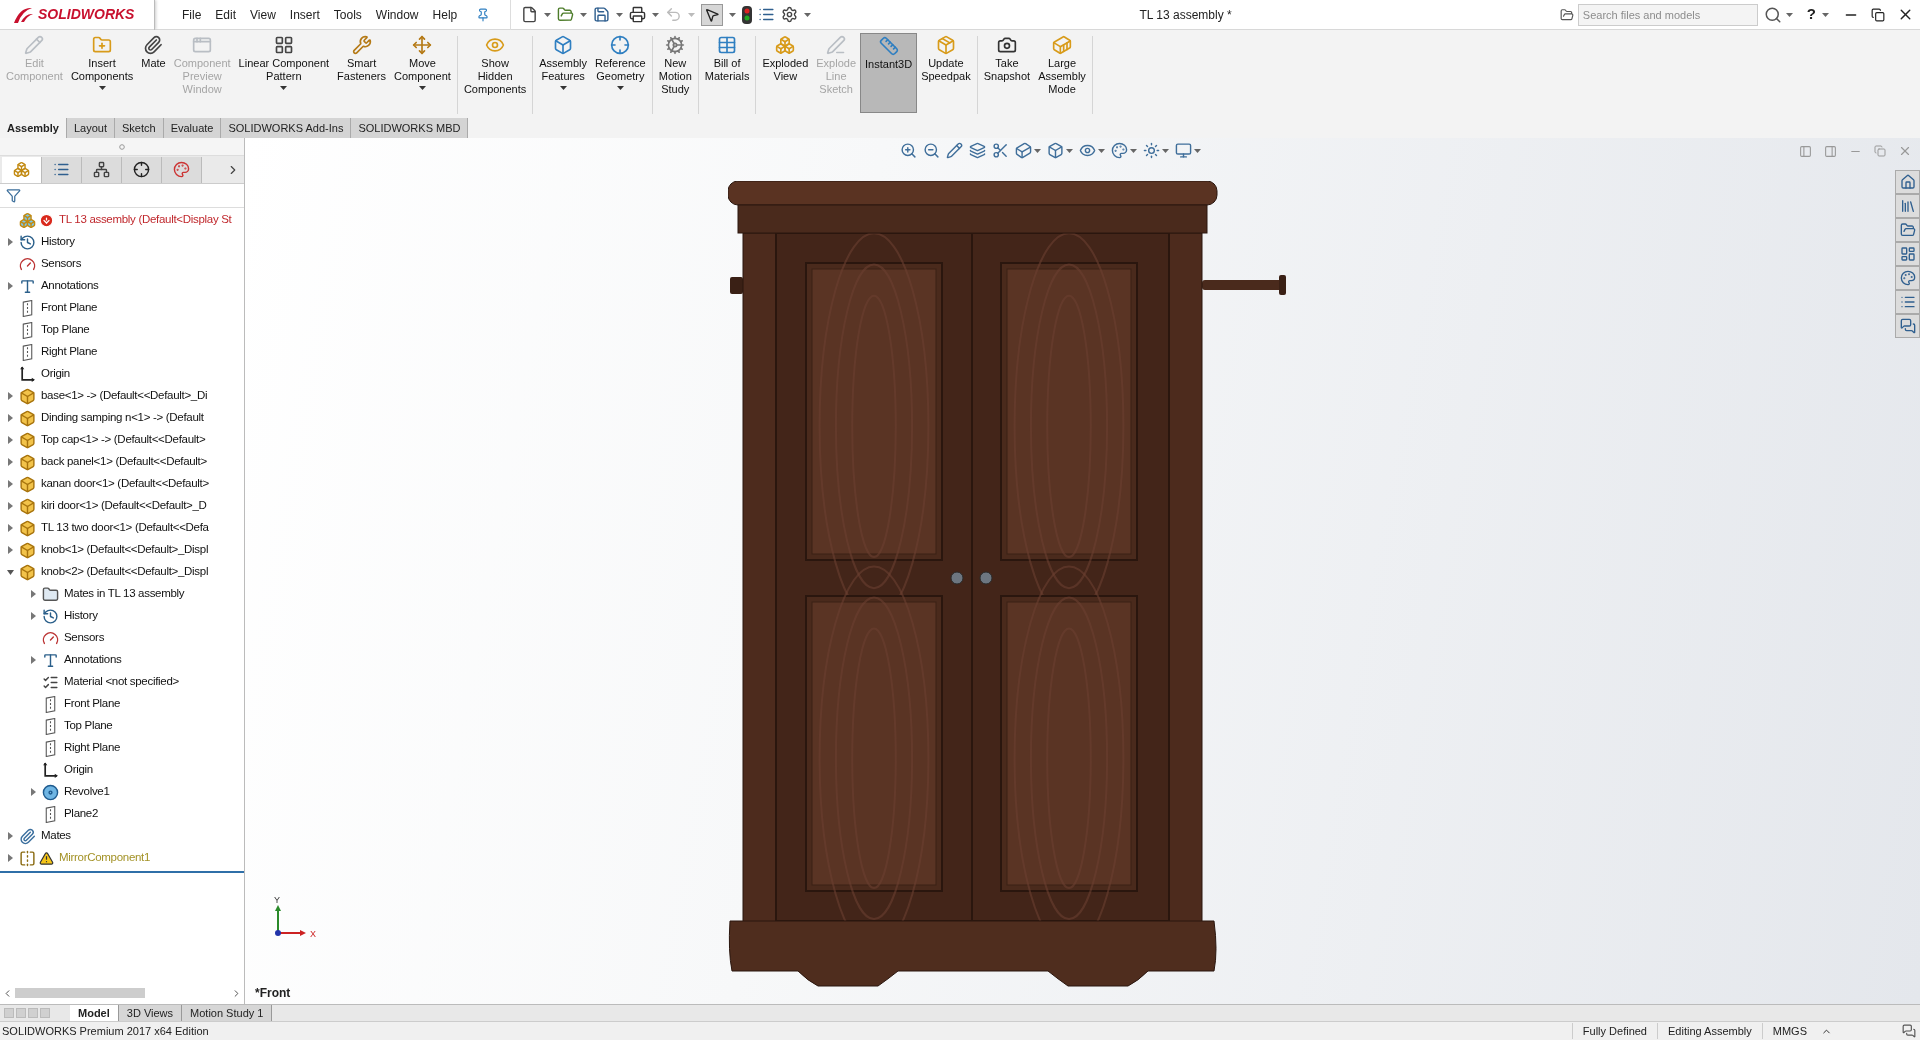  What do you see at coordinates (946, 73) in the screenshot?
I see `ribbon-button: Update Speedpak` at bounding box center [946, 73].